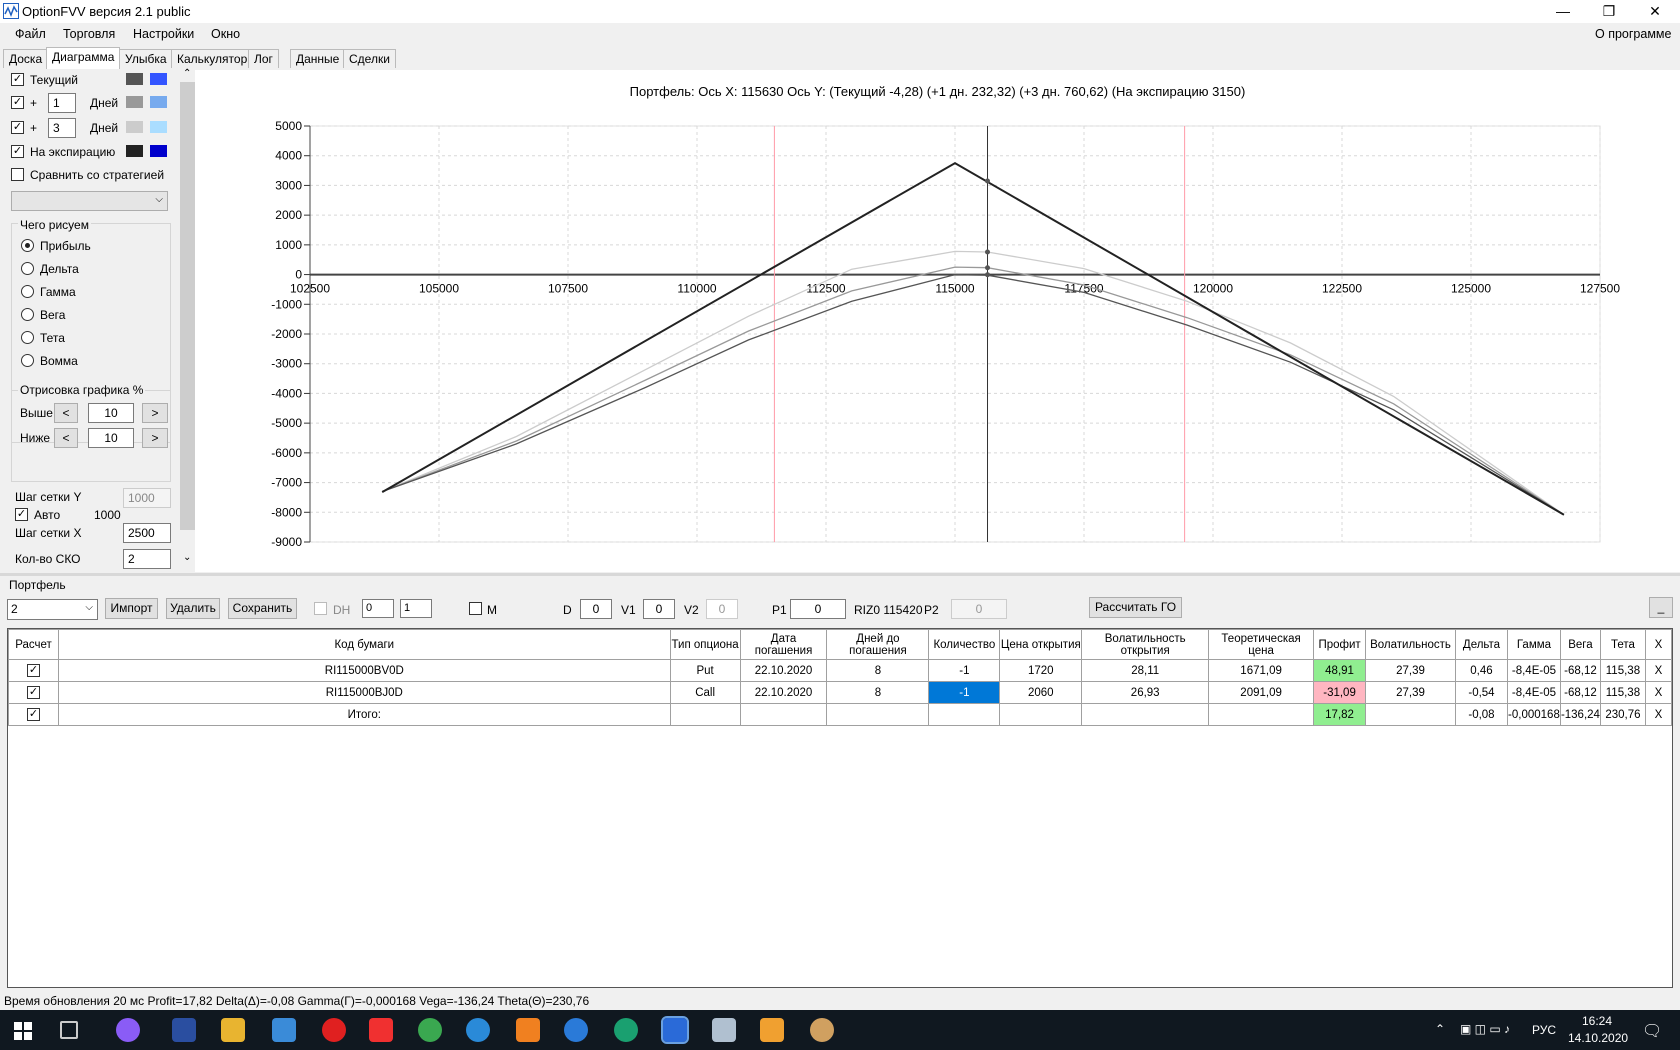 The width and height of the screenshot is (1680, 1050). I want to click on col-vol: Волатильность, so click(1410, 644).